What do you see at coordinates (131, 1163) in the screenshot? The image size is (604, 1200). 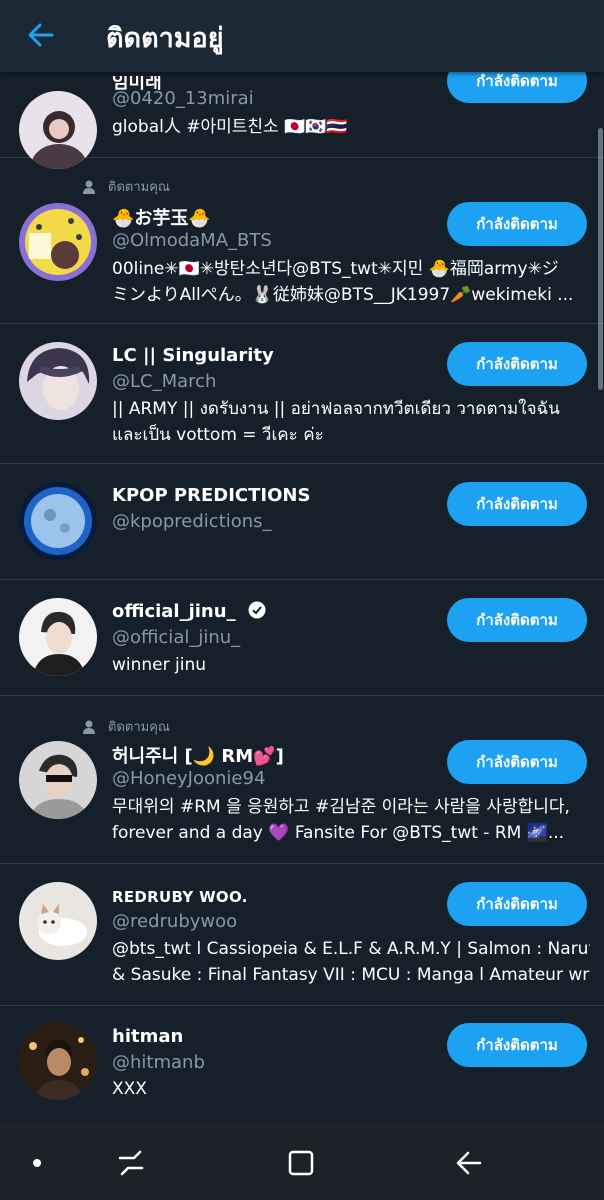 I see `recent-apps-icon` at bounding box center [131, 1163].